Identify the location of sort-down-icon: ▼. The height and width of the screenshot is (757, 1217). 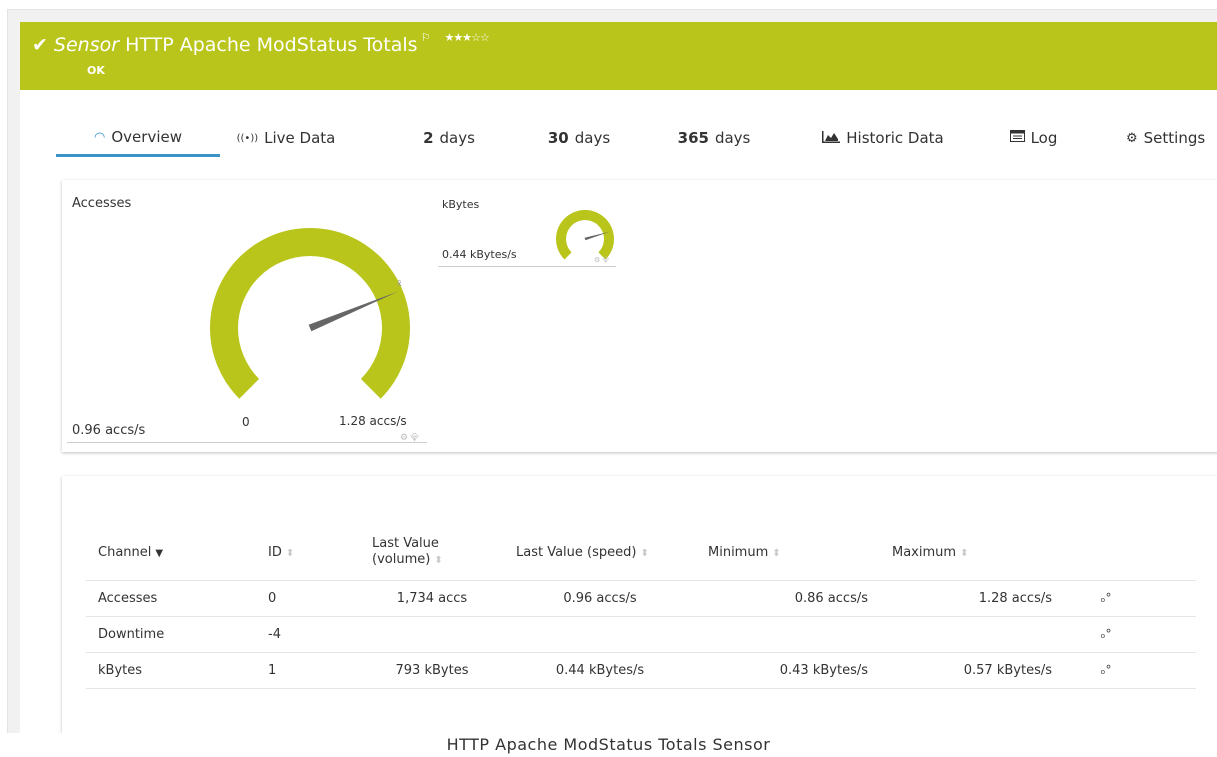
(159, 553).